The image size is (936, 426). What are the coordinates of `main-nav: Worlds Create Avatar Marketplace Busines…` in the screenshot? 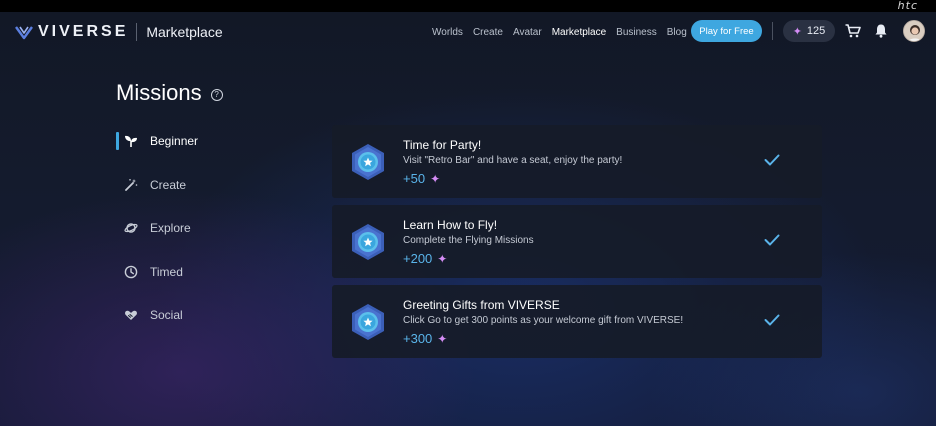 It's located at (564, 32).